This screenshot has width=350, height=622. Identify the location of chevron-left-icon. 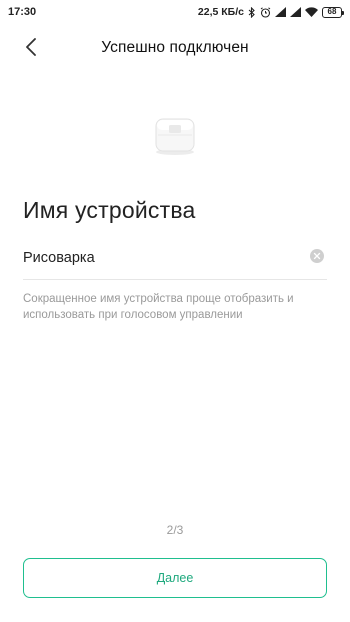
(31, 49).